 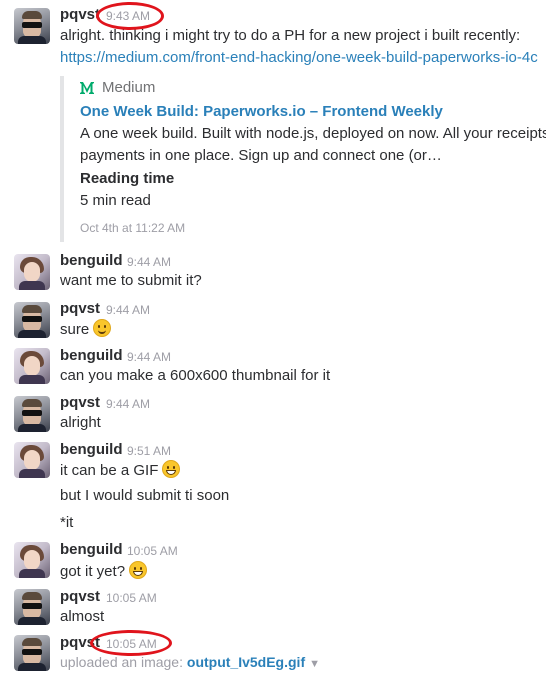 What do you see at coordinates (314, 664) in the screenshot?
I see `caret-down-icon: ▼` at bounding box center [314, 664].